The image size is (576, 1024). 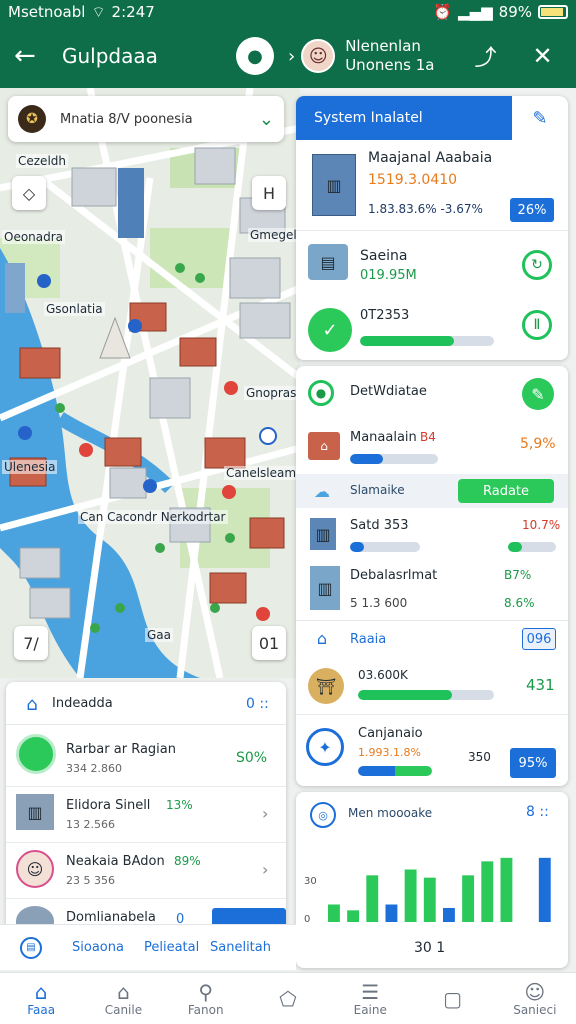 What do you see at coordinates (330, 330) in the screenshot?
I see `check-circle-icon: ✓` at bounding box center [330, 330].